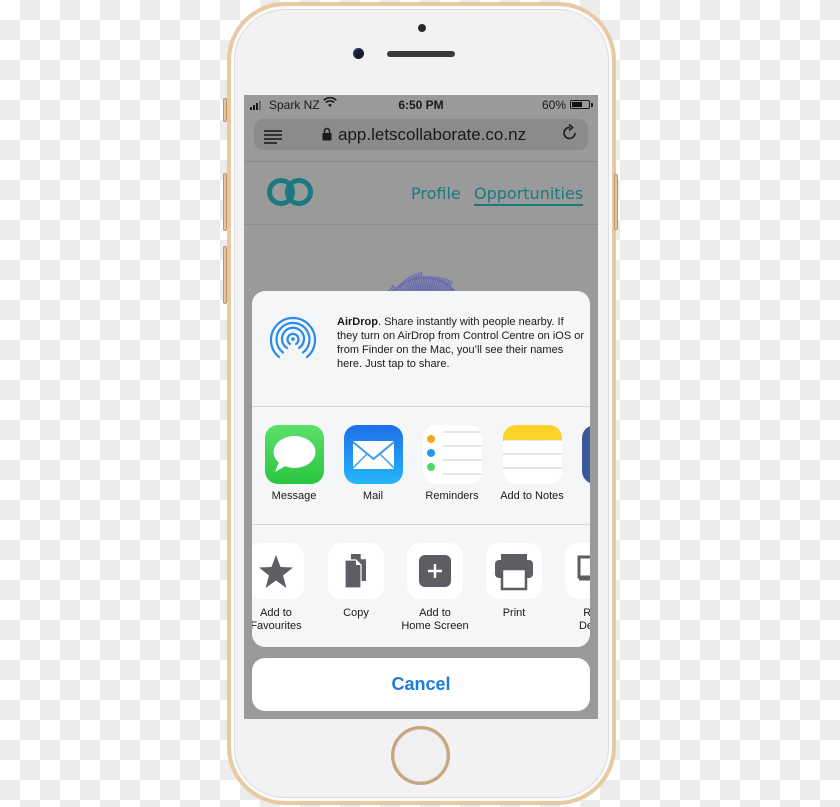  I want to click on share-app-notes: Add to Notes, so click(532, 463).